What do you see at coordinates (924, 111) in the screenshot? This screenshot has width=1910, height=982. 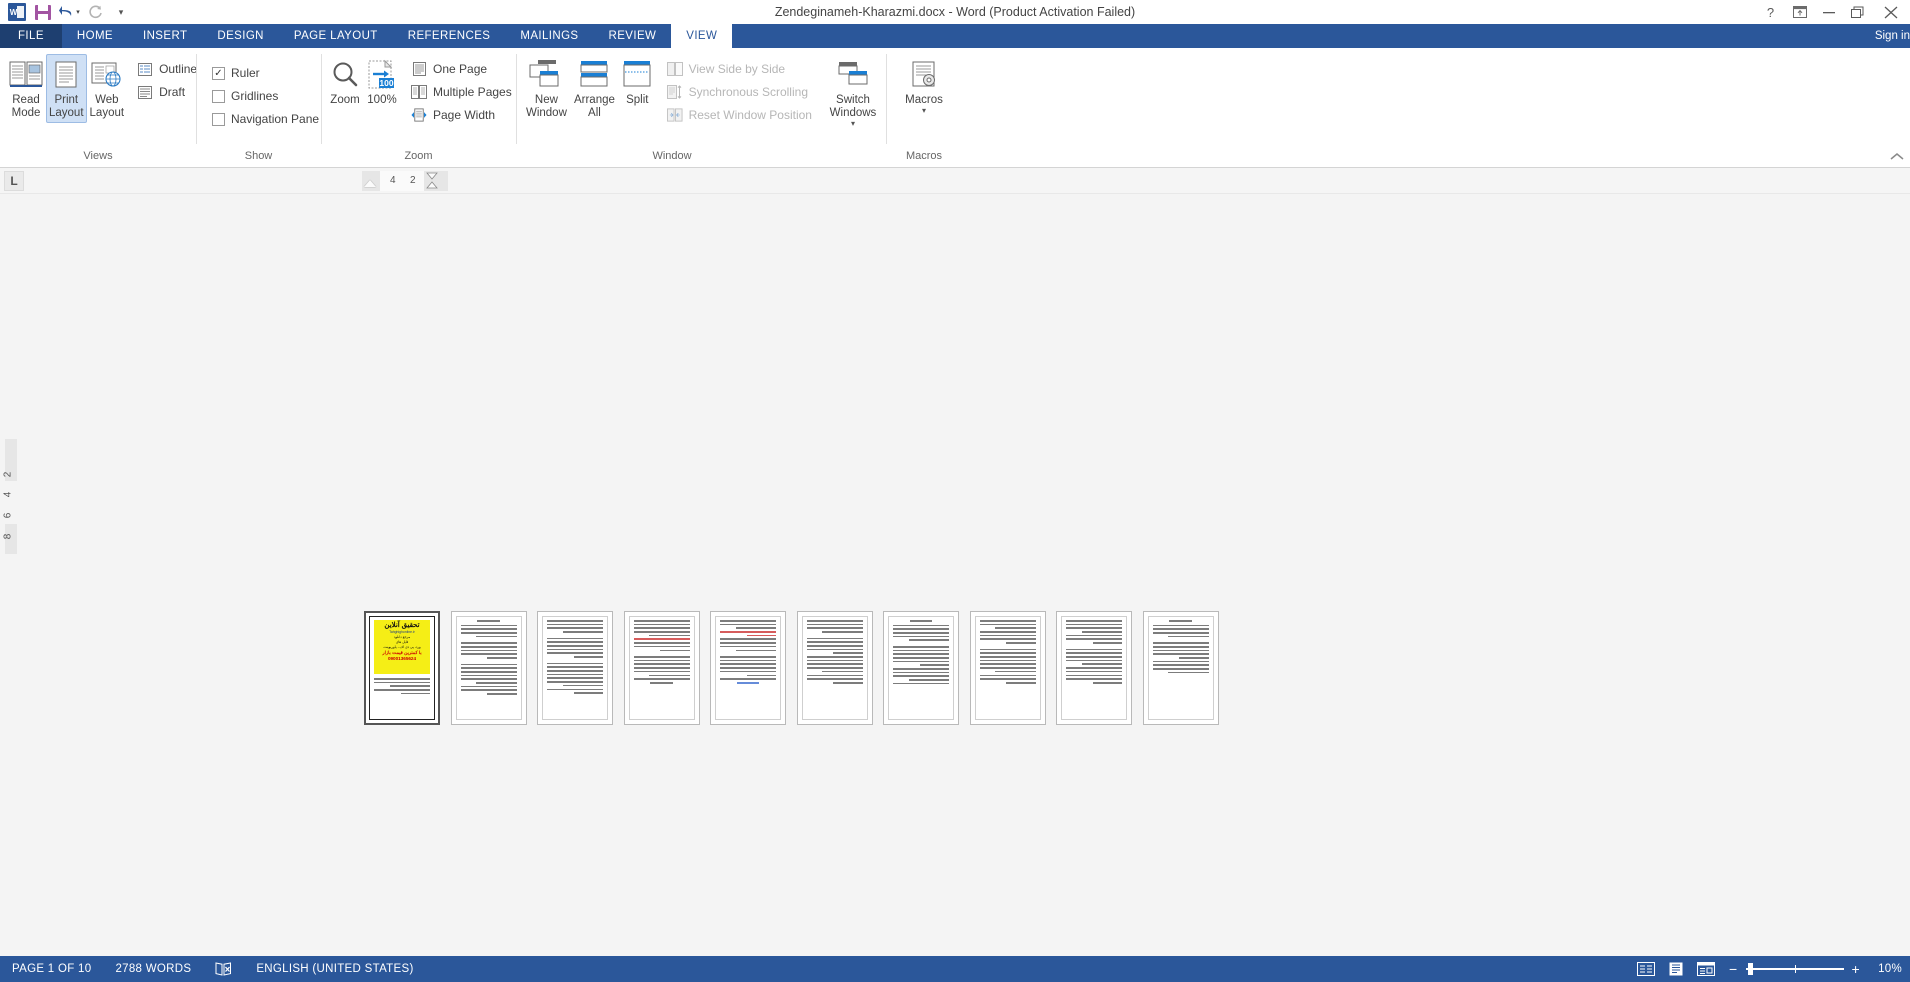 I see `macros-caret: ▾` at bounding box center [924, 111].